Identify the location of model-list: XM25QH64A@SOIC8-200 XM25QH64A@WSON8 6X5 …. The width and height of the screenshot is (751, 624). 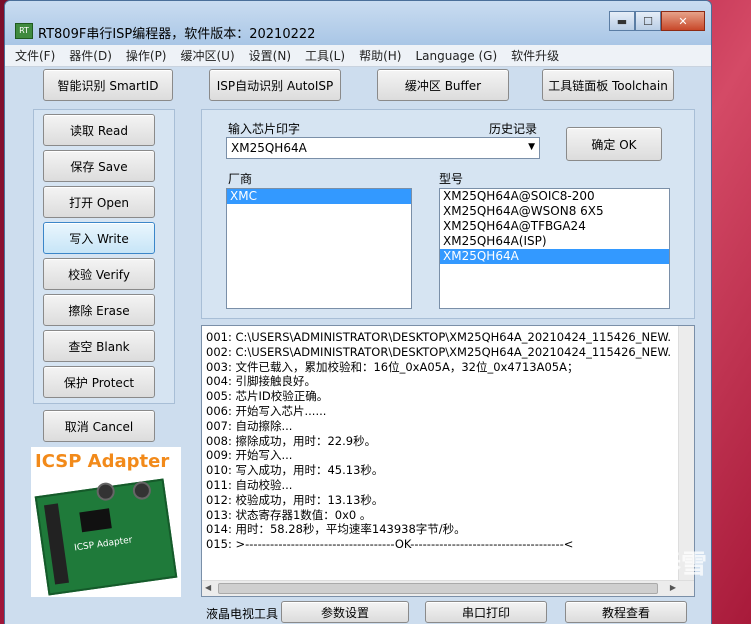
(554, 248).